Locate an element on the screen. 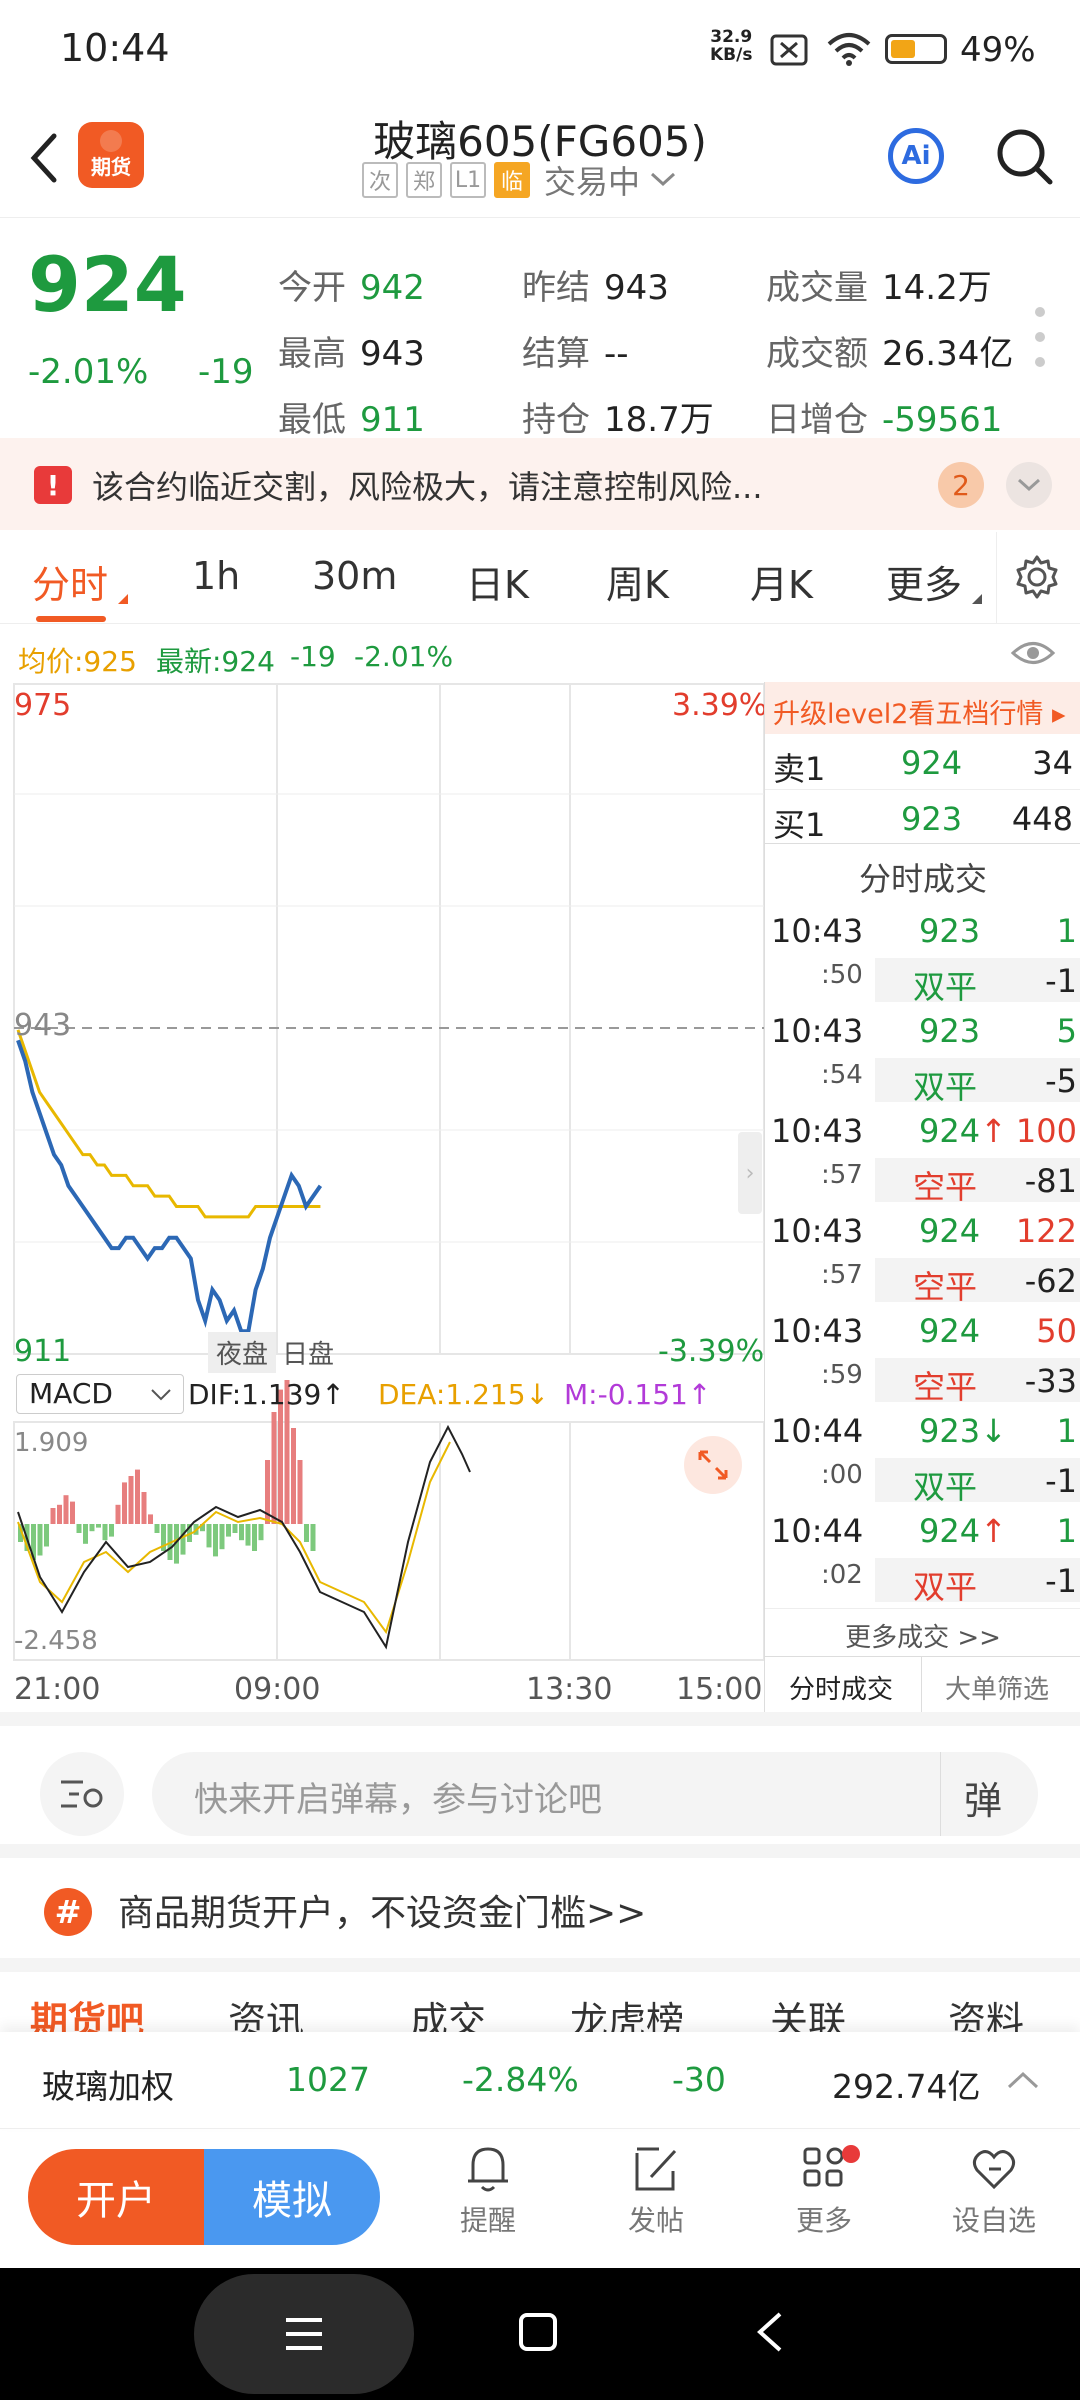  fullscreen-button is located at coordinates (713, 1465).